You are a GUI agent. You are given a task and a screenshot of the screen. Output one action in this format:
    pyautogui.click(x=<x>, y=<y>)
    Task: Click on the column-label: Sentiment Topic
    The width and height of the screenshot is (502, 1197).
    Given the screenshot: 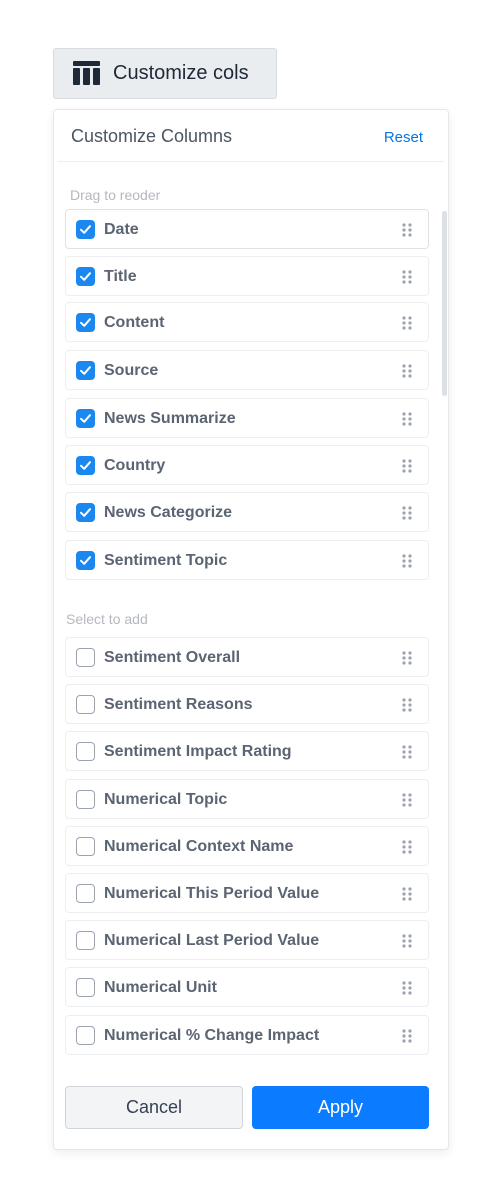 What is the action you would take?
    pyautogui.click(x=166, y=560)
    